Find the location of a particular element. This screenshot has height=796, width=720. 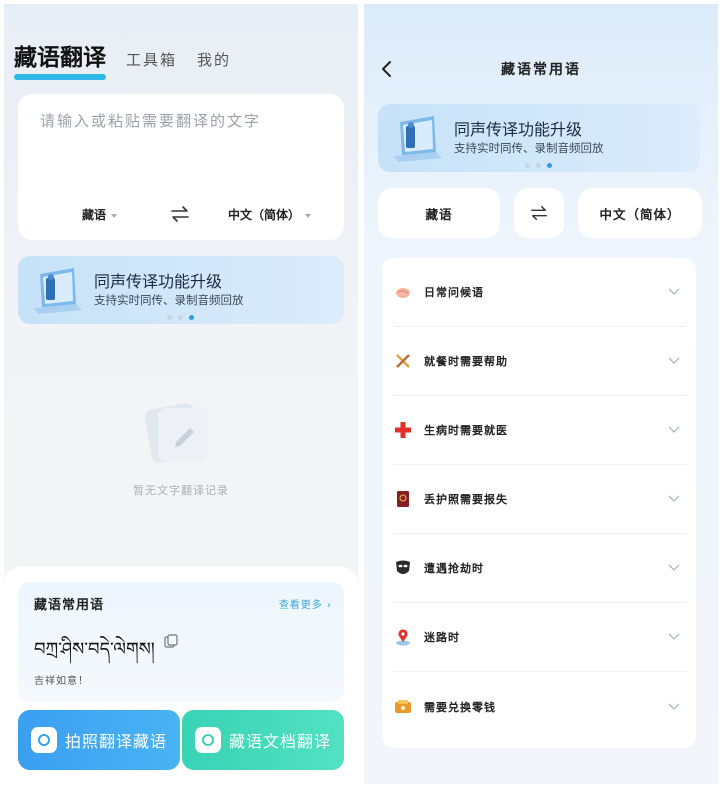

source-language-button: 藏语 is located at coordinates (439, 213).